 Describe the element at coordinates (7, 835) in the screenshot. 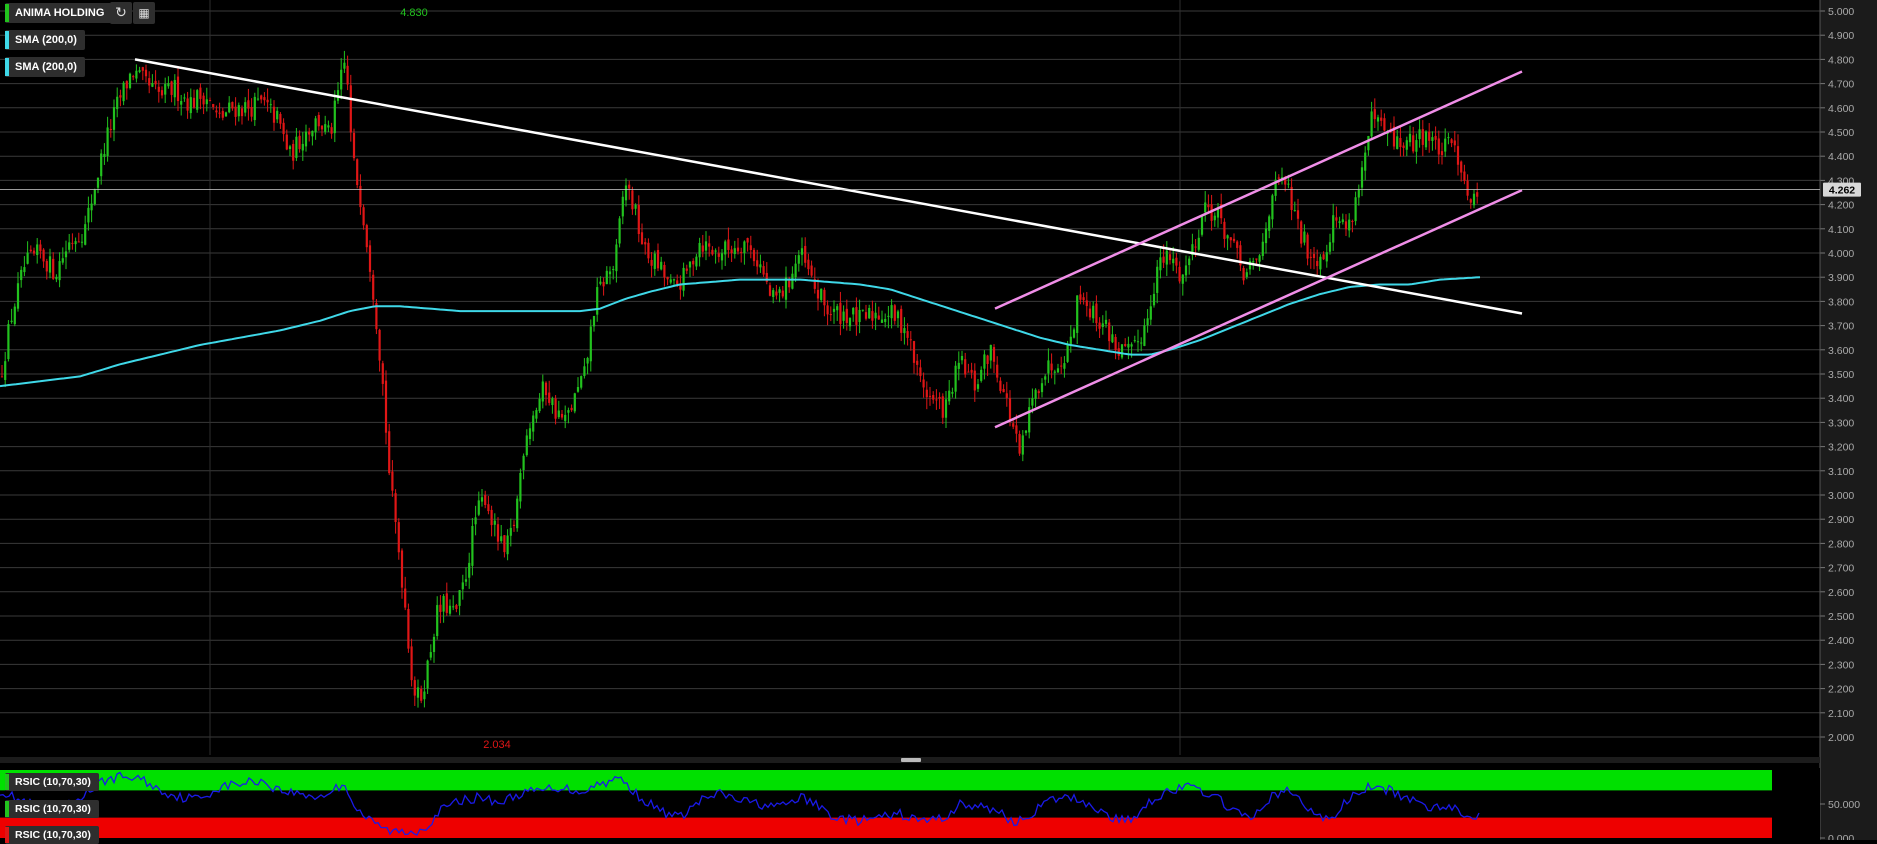

I see `rsi-color-bar` at that location.